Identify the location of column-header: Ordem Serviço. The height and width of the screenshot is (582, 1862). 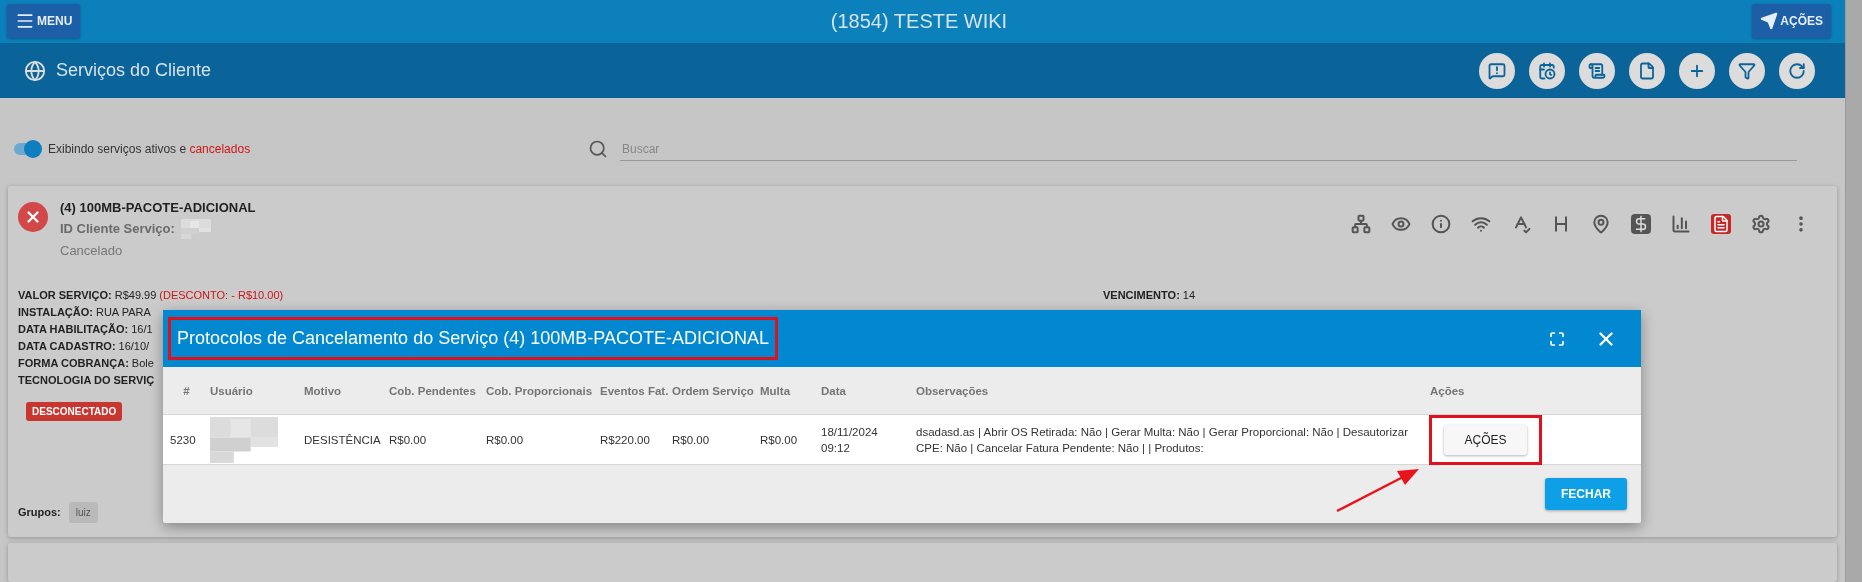
(713, 390).